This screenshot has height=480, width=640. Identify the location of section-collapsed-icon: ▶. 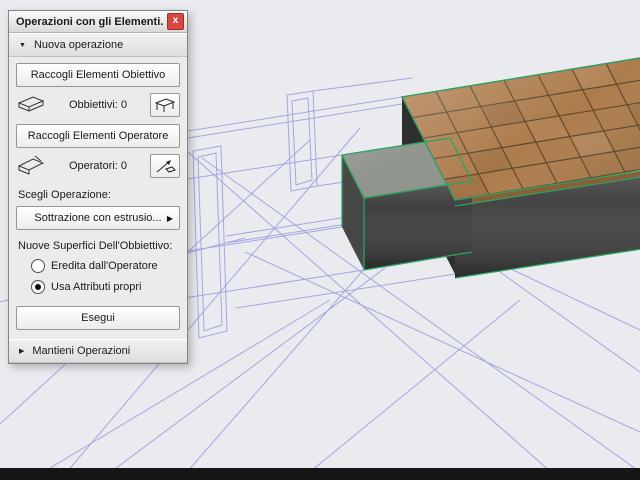
(22, 351).